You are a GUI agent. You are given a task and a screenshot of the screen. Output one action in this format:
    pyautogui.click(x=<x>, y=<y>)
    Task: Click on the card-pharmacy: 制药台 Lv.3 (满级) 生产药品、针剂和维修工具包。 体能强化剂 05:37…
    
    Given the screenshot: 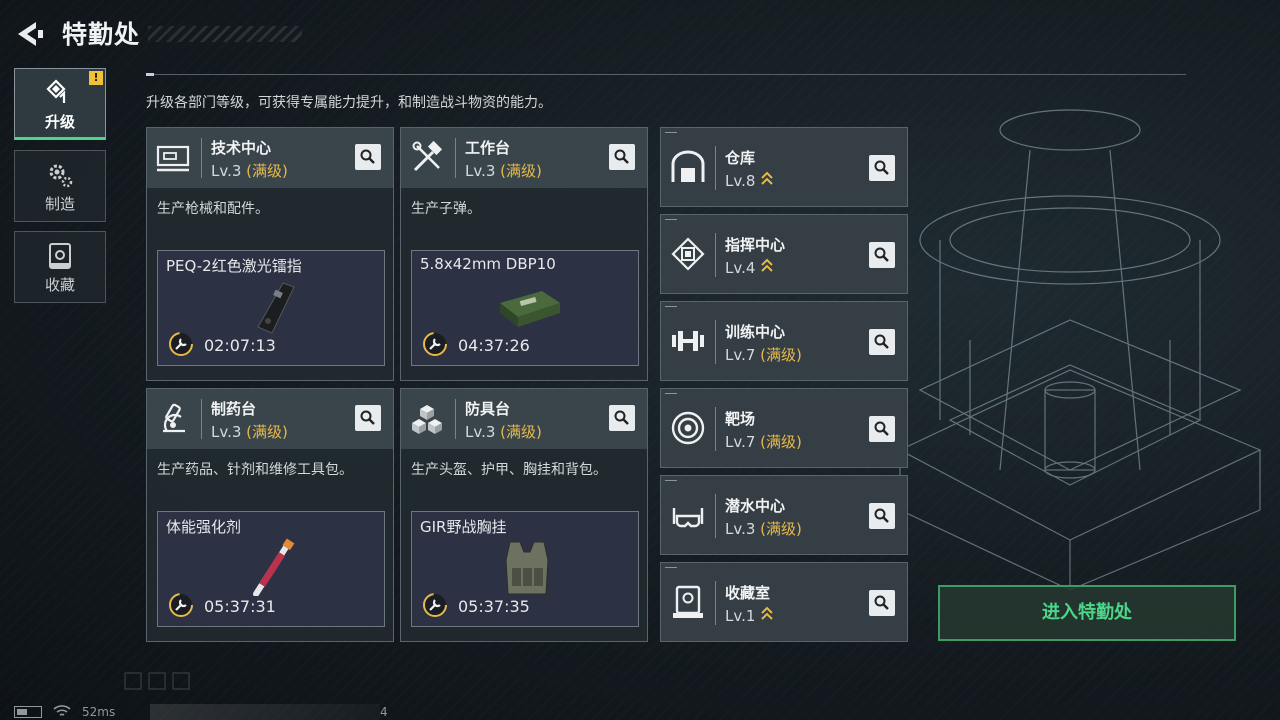 What is the action you would take?
    pyautogui.click(x=270, y=515)
    